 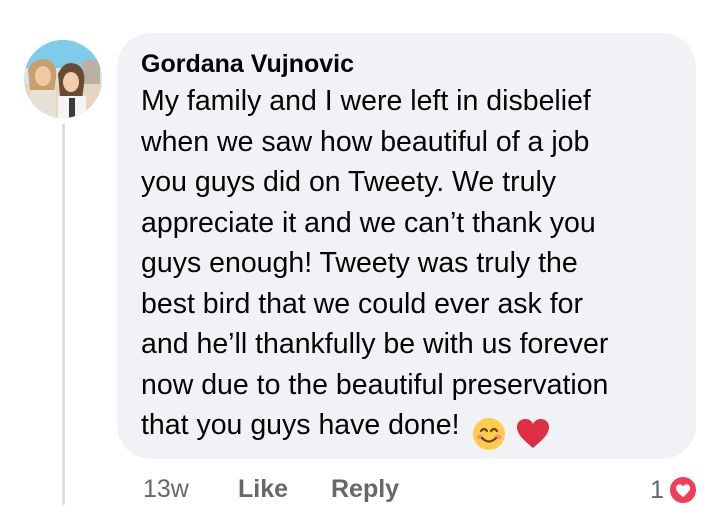 I want to click on heart-icon, so click(x=683, y=490).